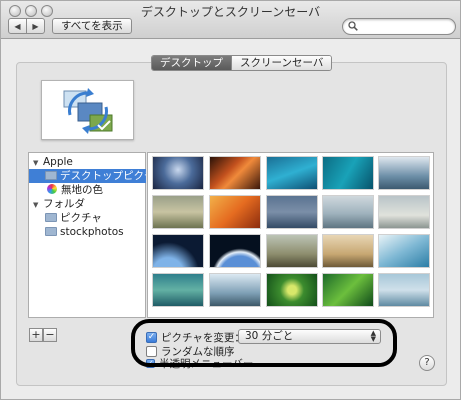  What do you see at coordinates (87, 232) in the screenshot?
I see `sidebar-item-stockphotos: stockphotos` at bounding box center [87, 232].